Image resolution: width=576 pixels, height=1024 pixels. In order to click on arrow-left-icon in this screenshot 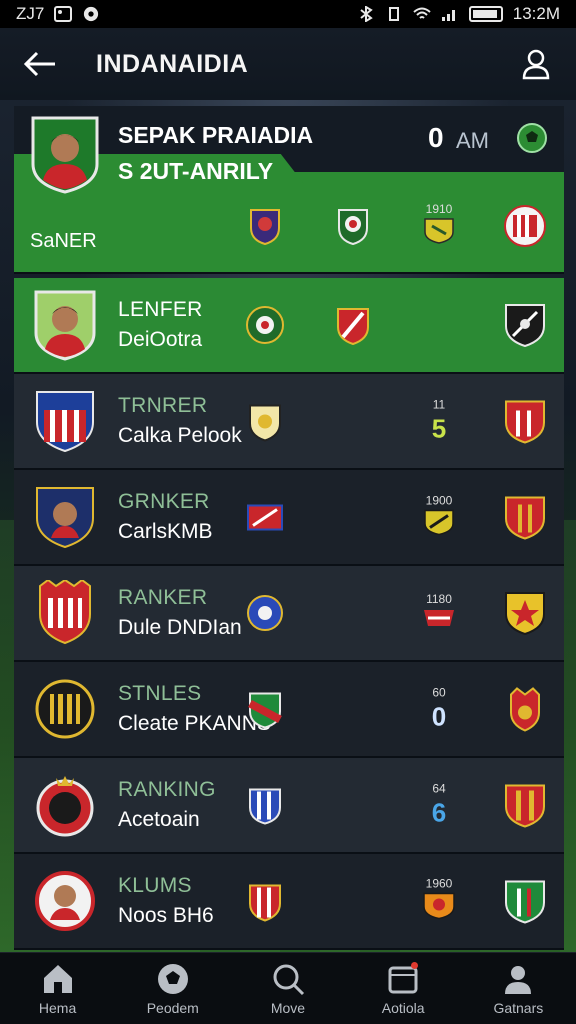, I will do `click(39, 64)`.